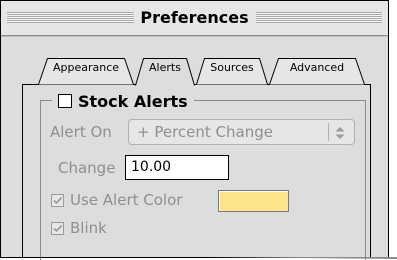 The image size is (397, 260). Describe the element at coordinates (194, 36) in the screenshot. I see `title-divider` at that location.